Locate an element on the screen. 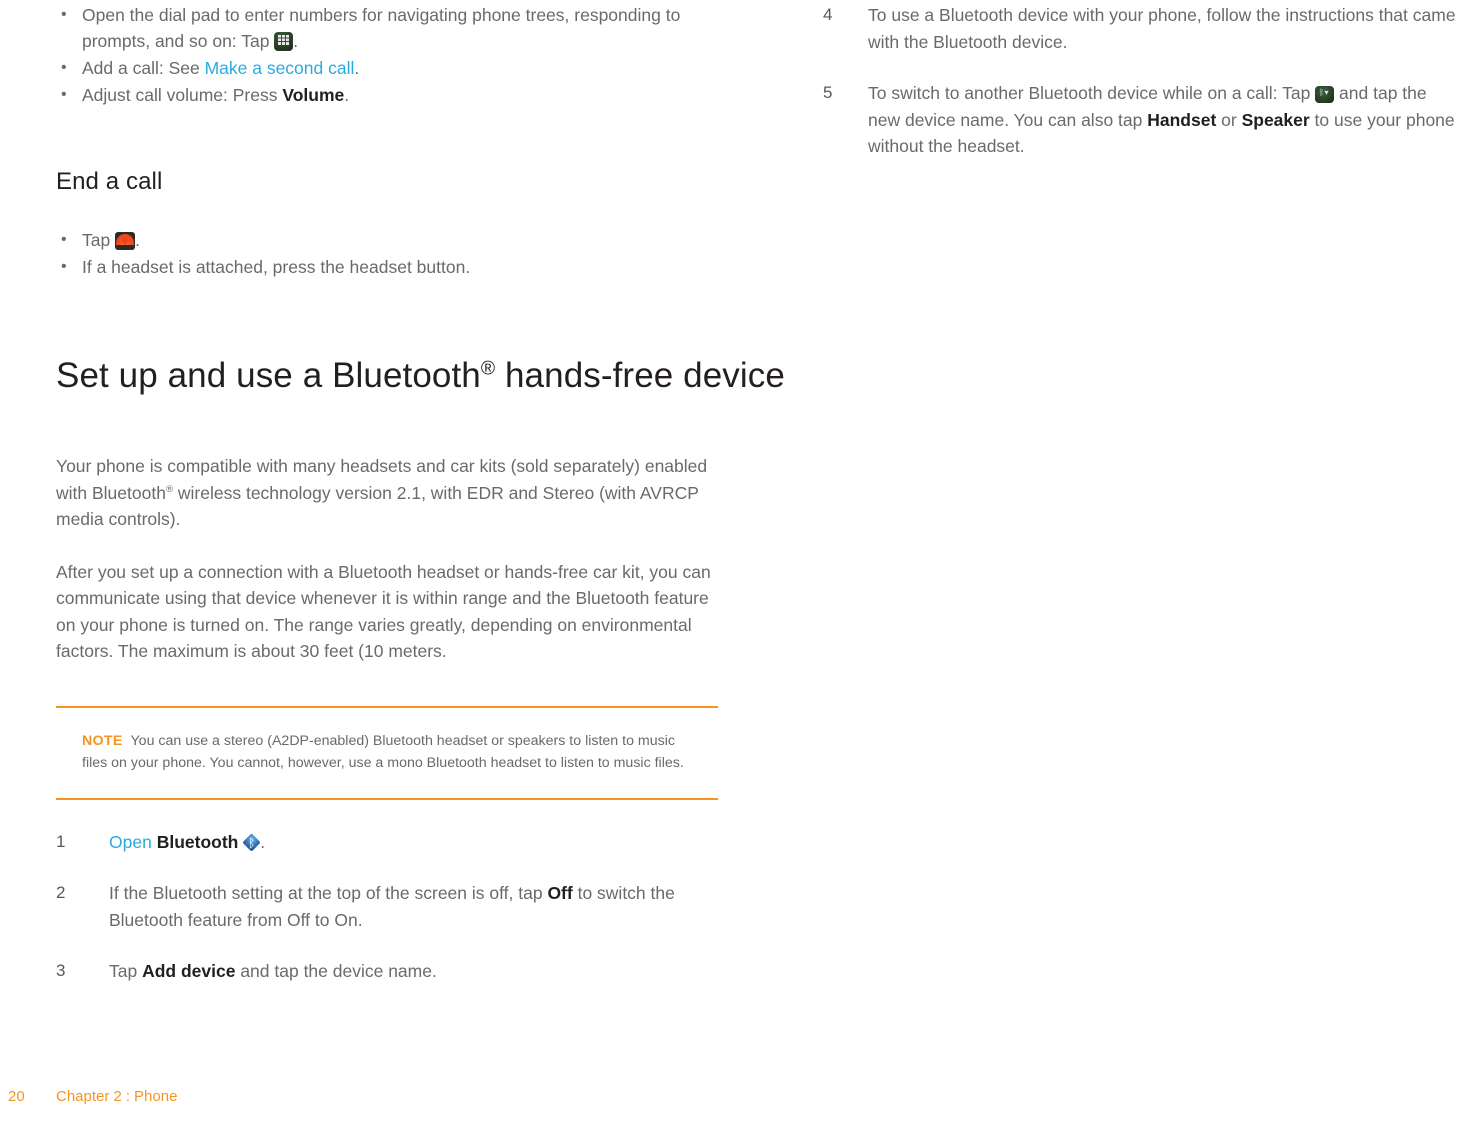  note-bottom-divider is located at coordinates (387, 798).